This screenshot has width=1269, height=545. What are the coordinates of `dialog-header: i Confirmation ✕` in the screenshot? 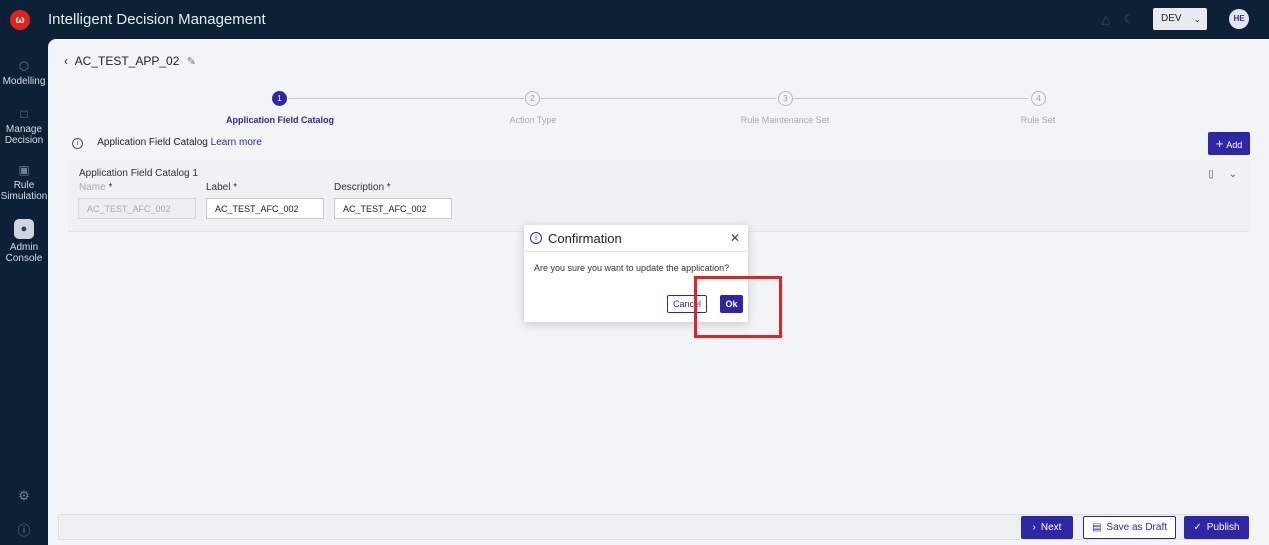 It's located at (636, 238).